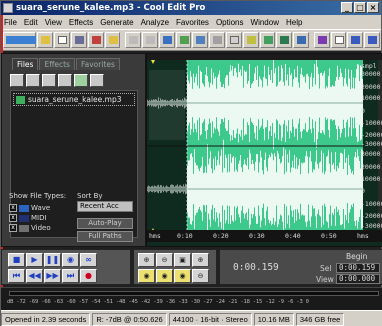 The height and width of the screenshot is (326, 382). What do you see at coordinates (78, 40) in the screenshot?
I see `save-icon` at bounding box center [78, 40].